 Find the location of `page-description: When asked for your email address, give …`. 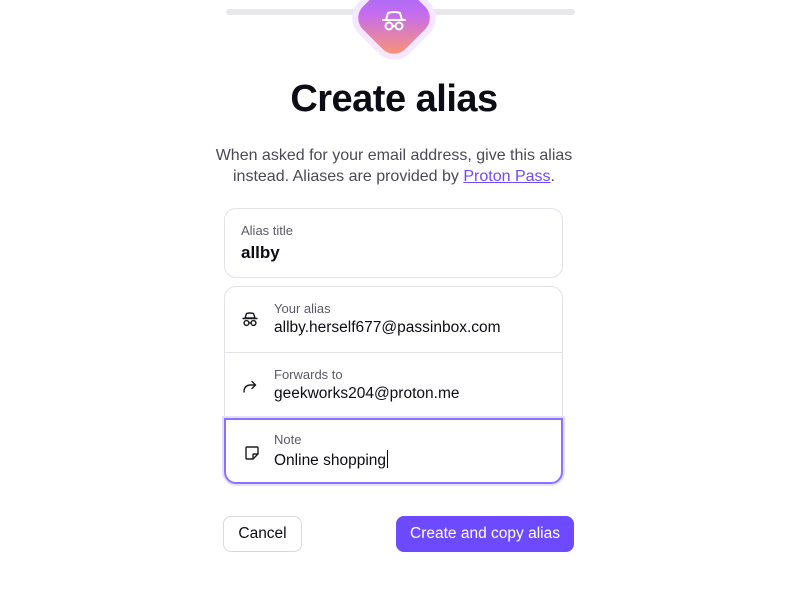

page-description: When asked for your email address, give … is located at coordinates (394, 166).